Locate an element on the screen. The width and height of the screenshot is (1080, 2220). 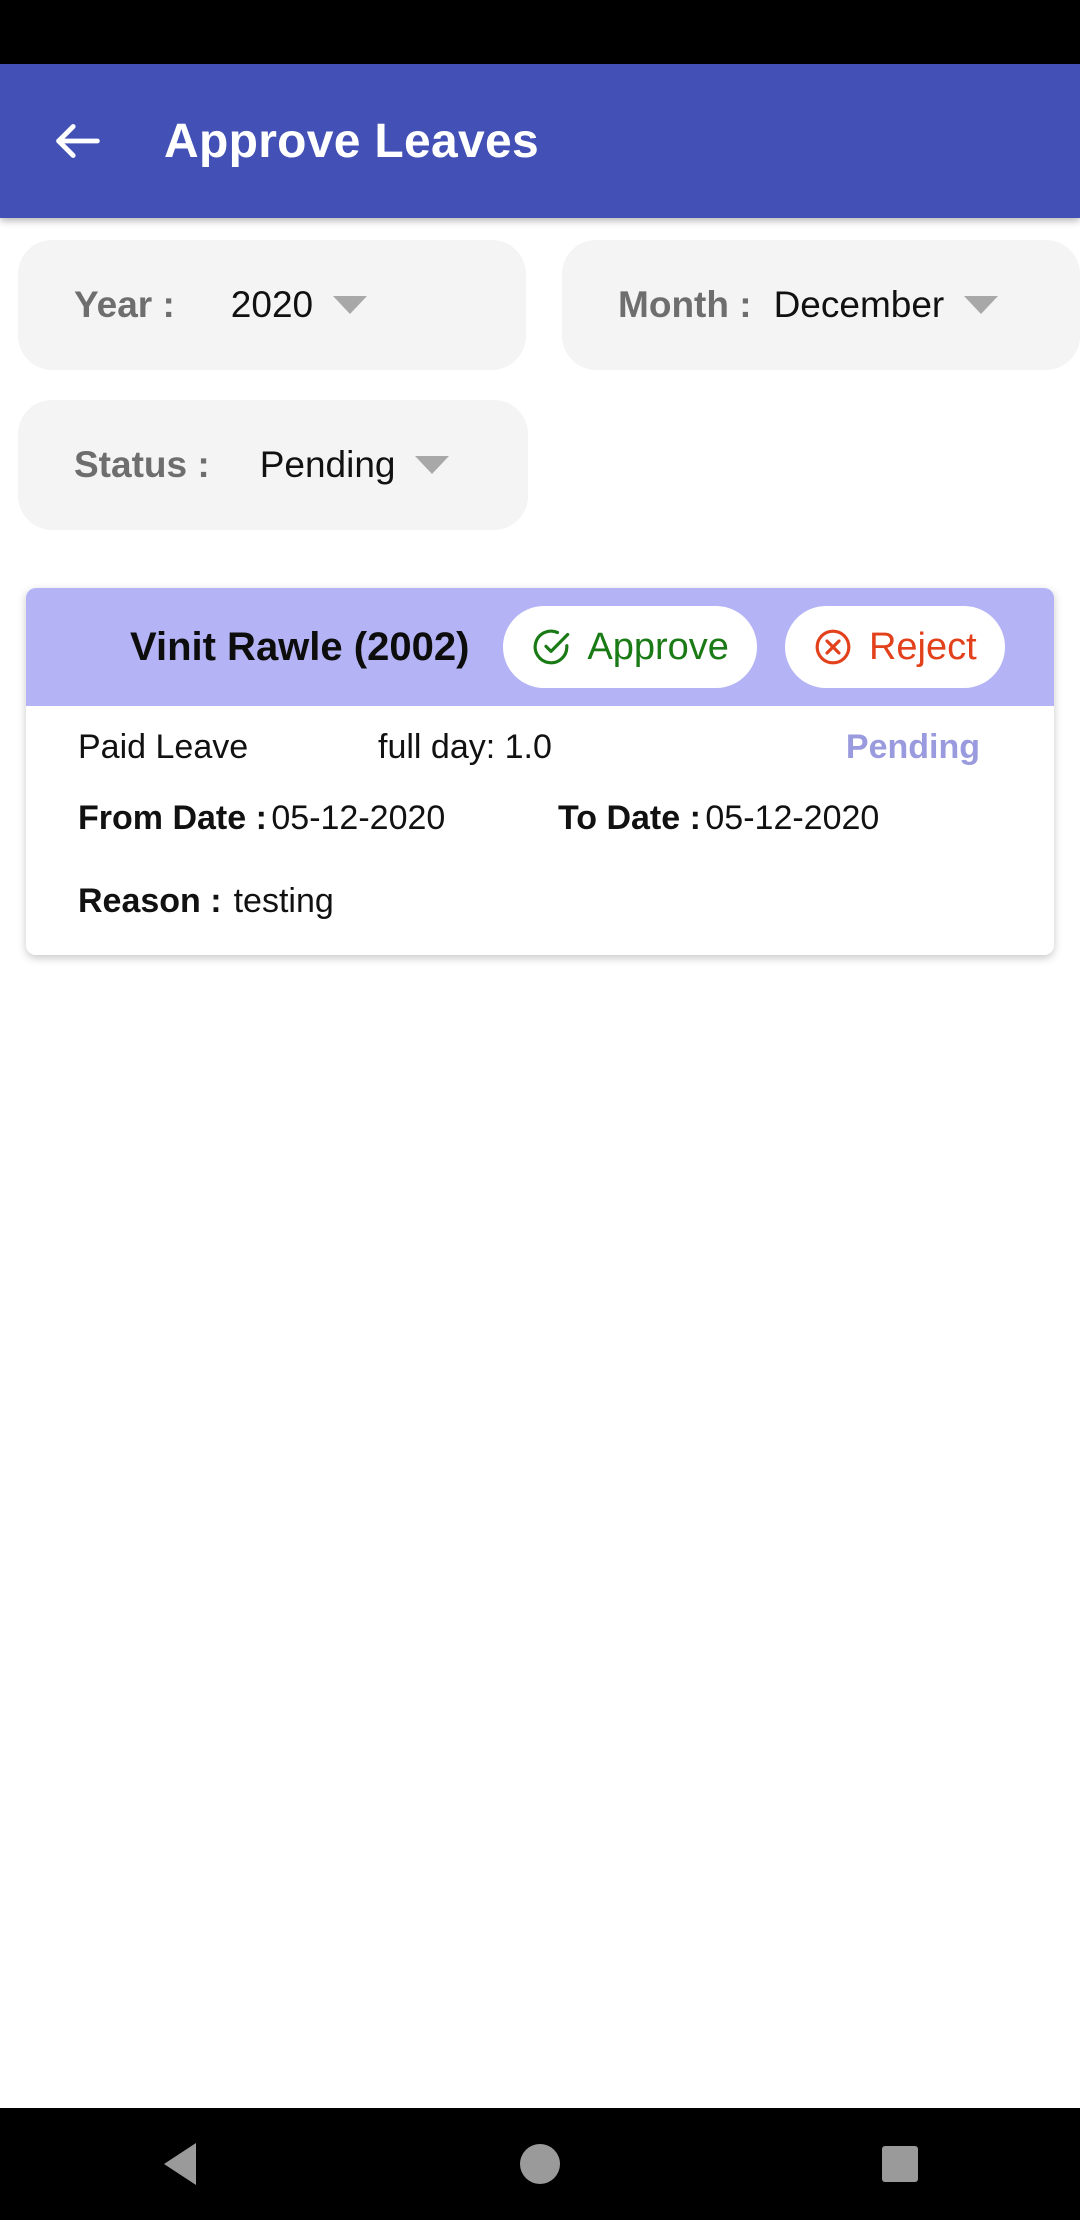
filter-year-value: 2020 is located at coordinates (272, 304).